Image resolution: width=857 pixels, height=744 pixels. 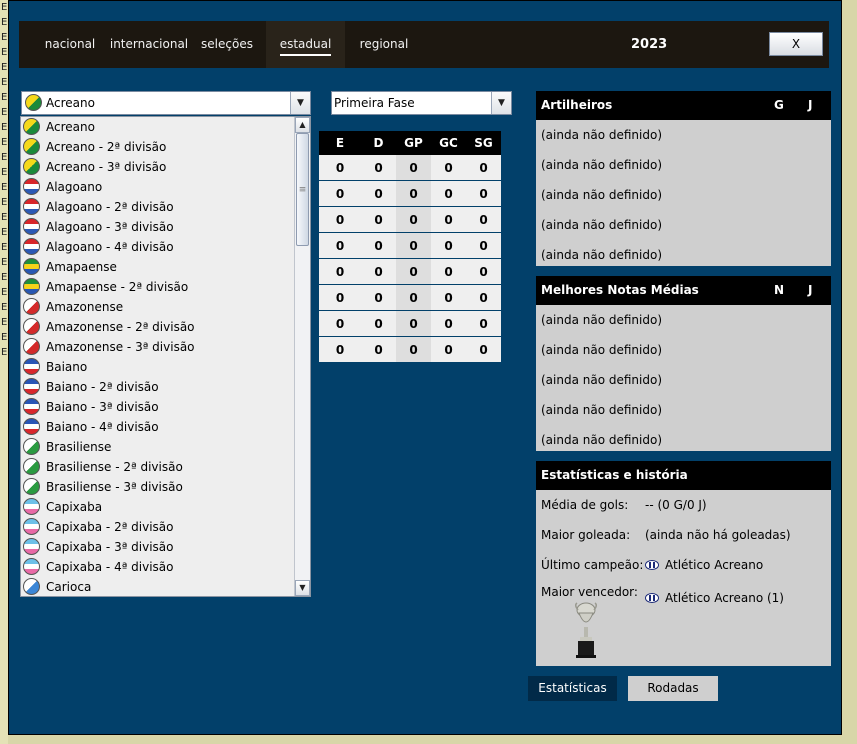 I want to click on dropdown-item-label: Brasiliense - 3ª divisão, so click(x=114, y=487).